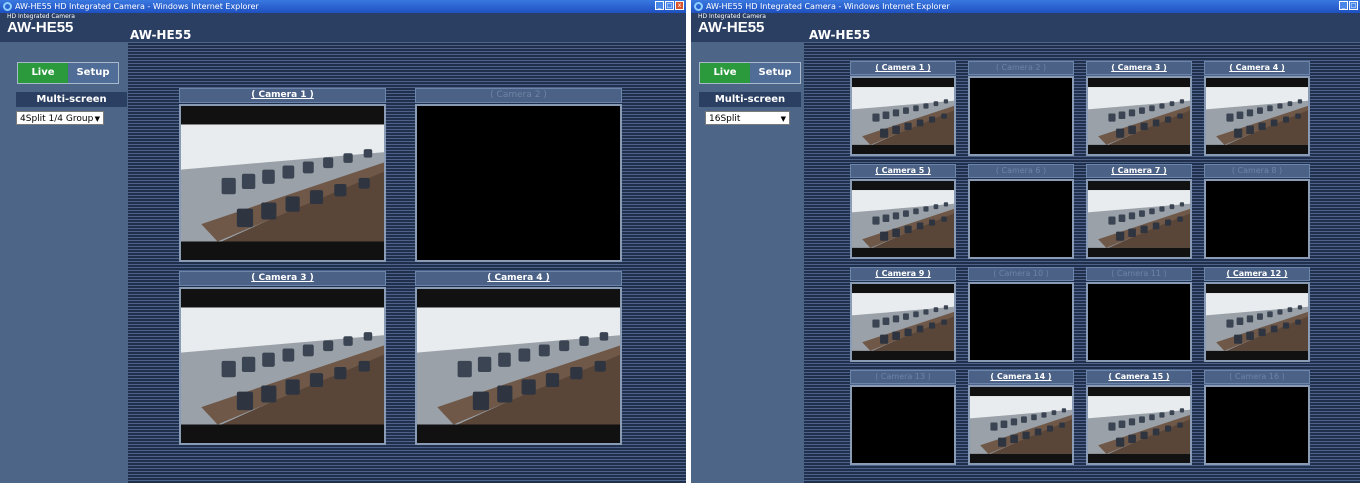  What do you see at coordinates (1257, 274) in the screenshot?
I see `camera-title-link: ( Camera 12 )` at bounding box center [1257, 274].